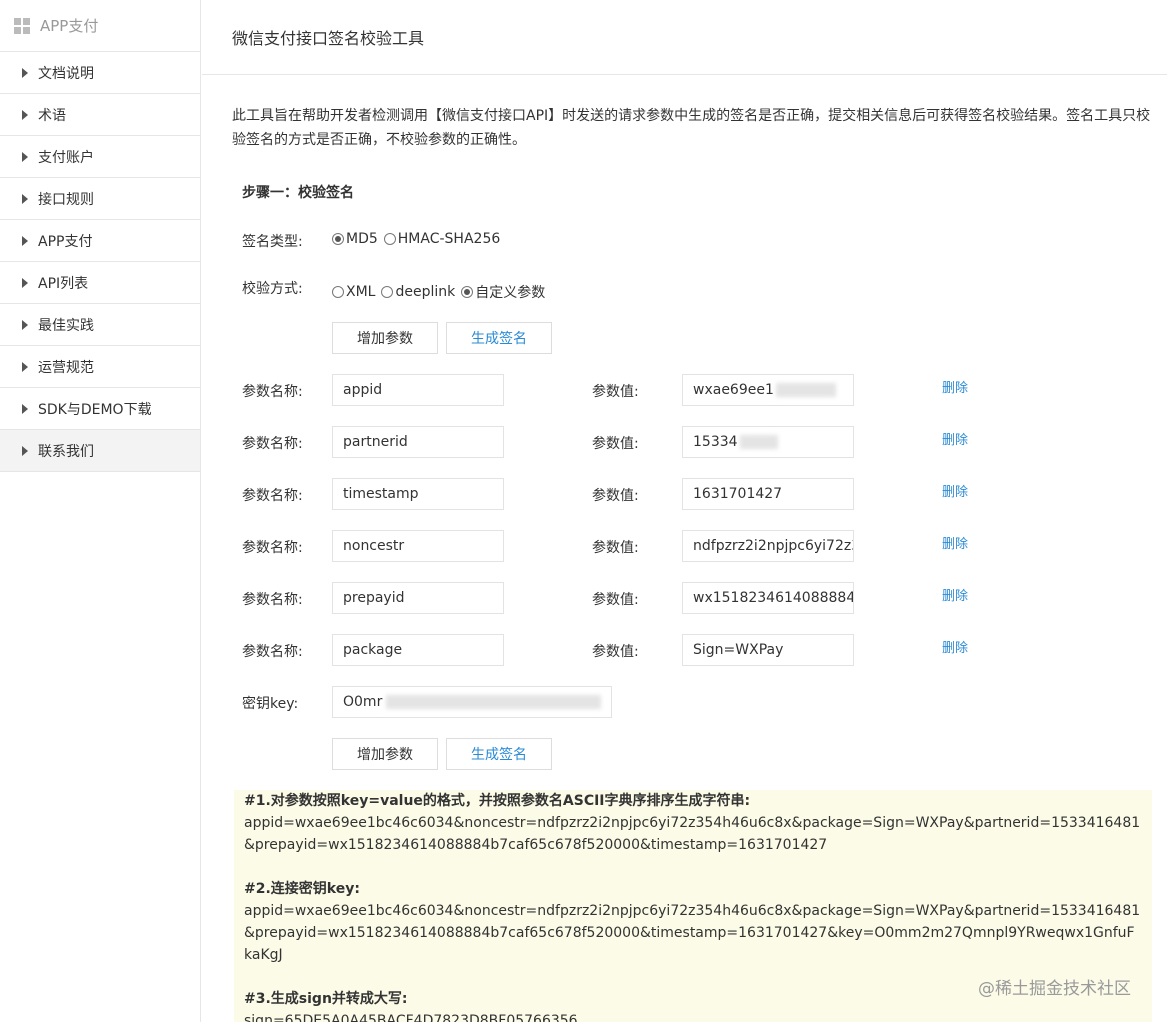 This screenshot has width=1167, height=1022. What do you see at coordinates (272, 289) in the screenshot?
I see `verify-method-label: 校验方式:` at bounding box center [272, 289].